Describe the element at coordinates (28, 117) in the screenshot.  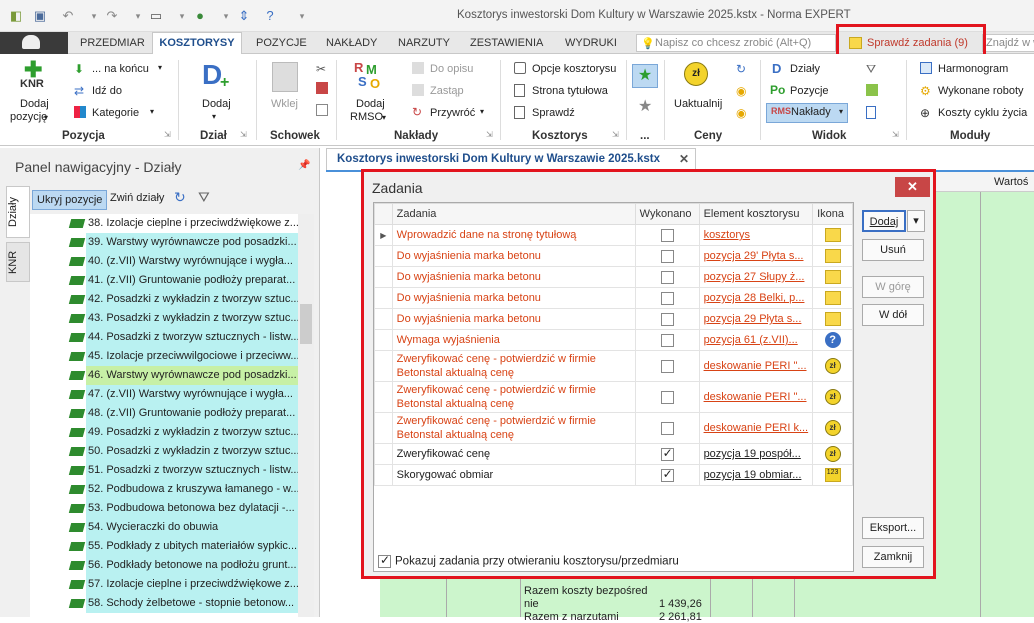
I see `add-position-label2: pozycję` at that location.